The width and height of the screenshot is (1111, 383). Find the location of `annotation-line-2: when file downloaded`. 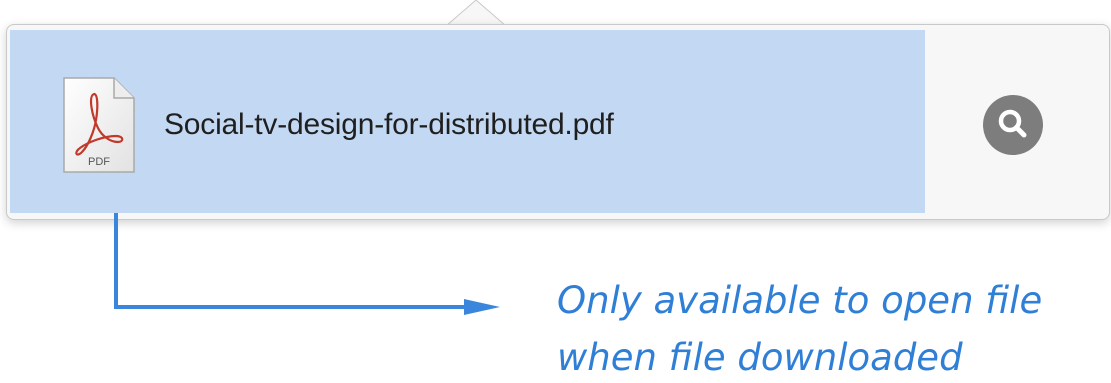

annotation-line-2: when file downloaded is located at coordinates (760, 357).